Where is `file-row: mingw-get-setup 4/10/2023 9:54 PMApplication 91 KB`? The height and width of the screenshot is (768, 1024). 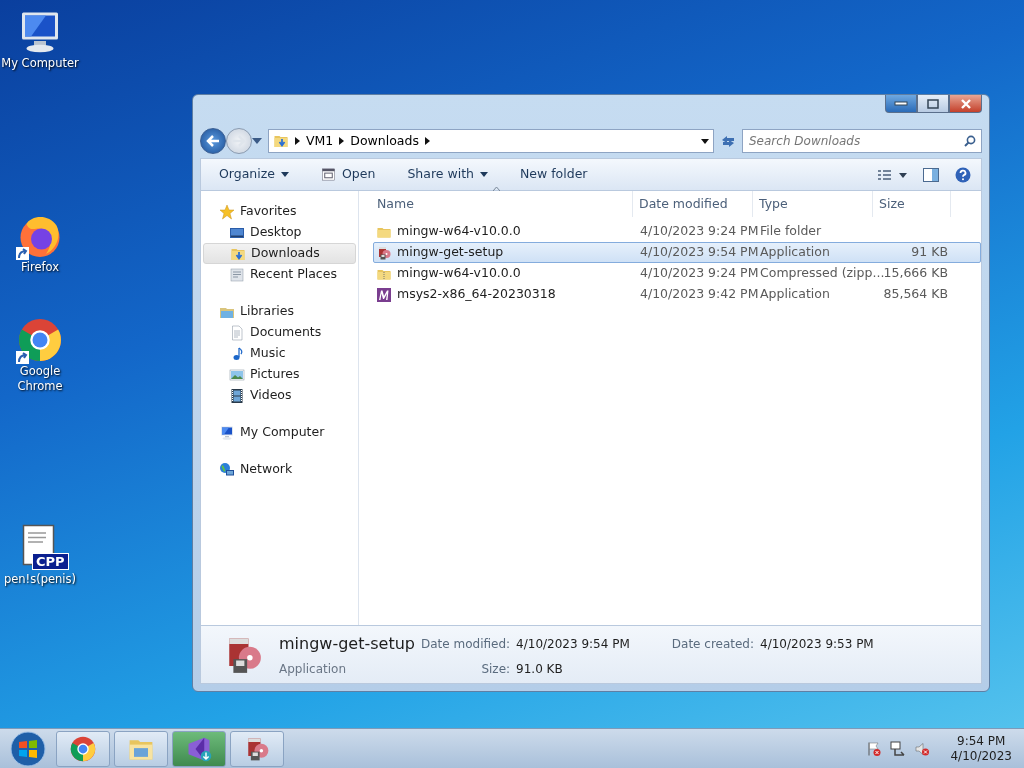
file-row: mingw-get-setup 4/10/2023 9:54 PMApplication 91 KB is located at coordinates (677, 252).